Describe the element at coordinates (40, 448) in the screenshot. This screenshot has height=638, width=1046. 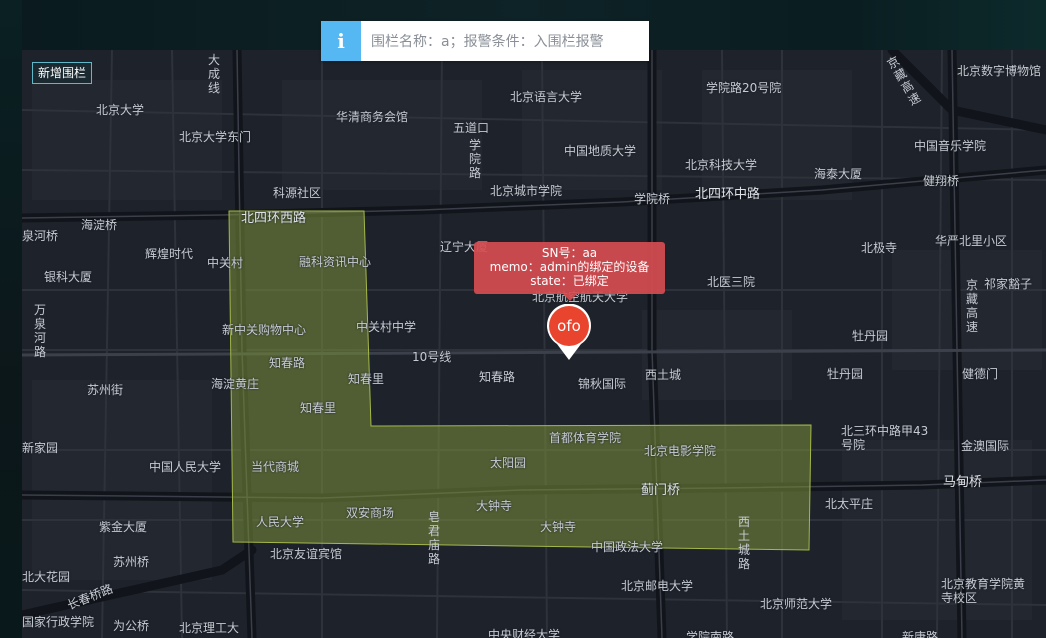
I see `map-label: 新家园` at that location.